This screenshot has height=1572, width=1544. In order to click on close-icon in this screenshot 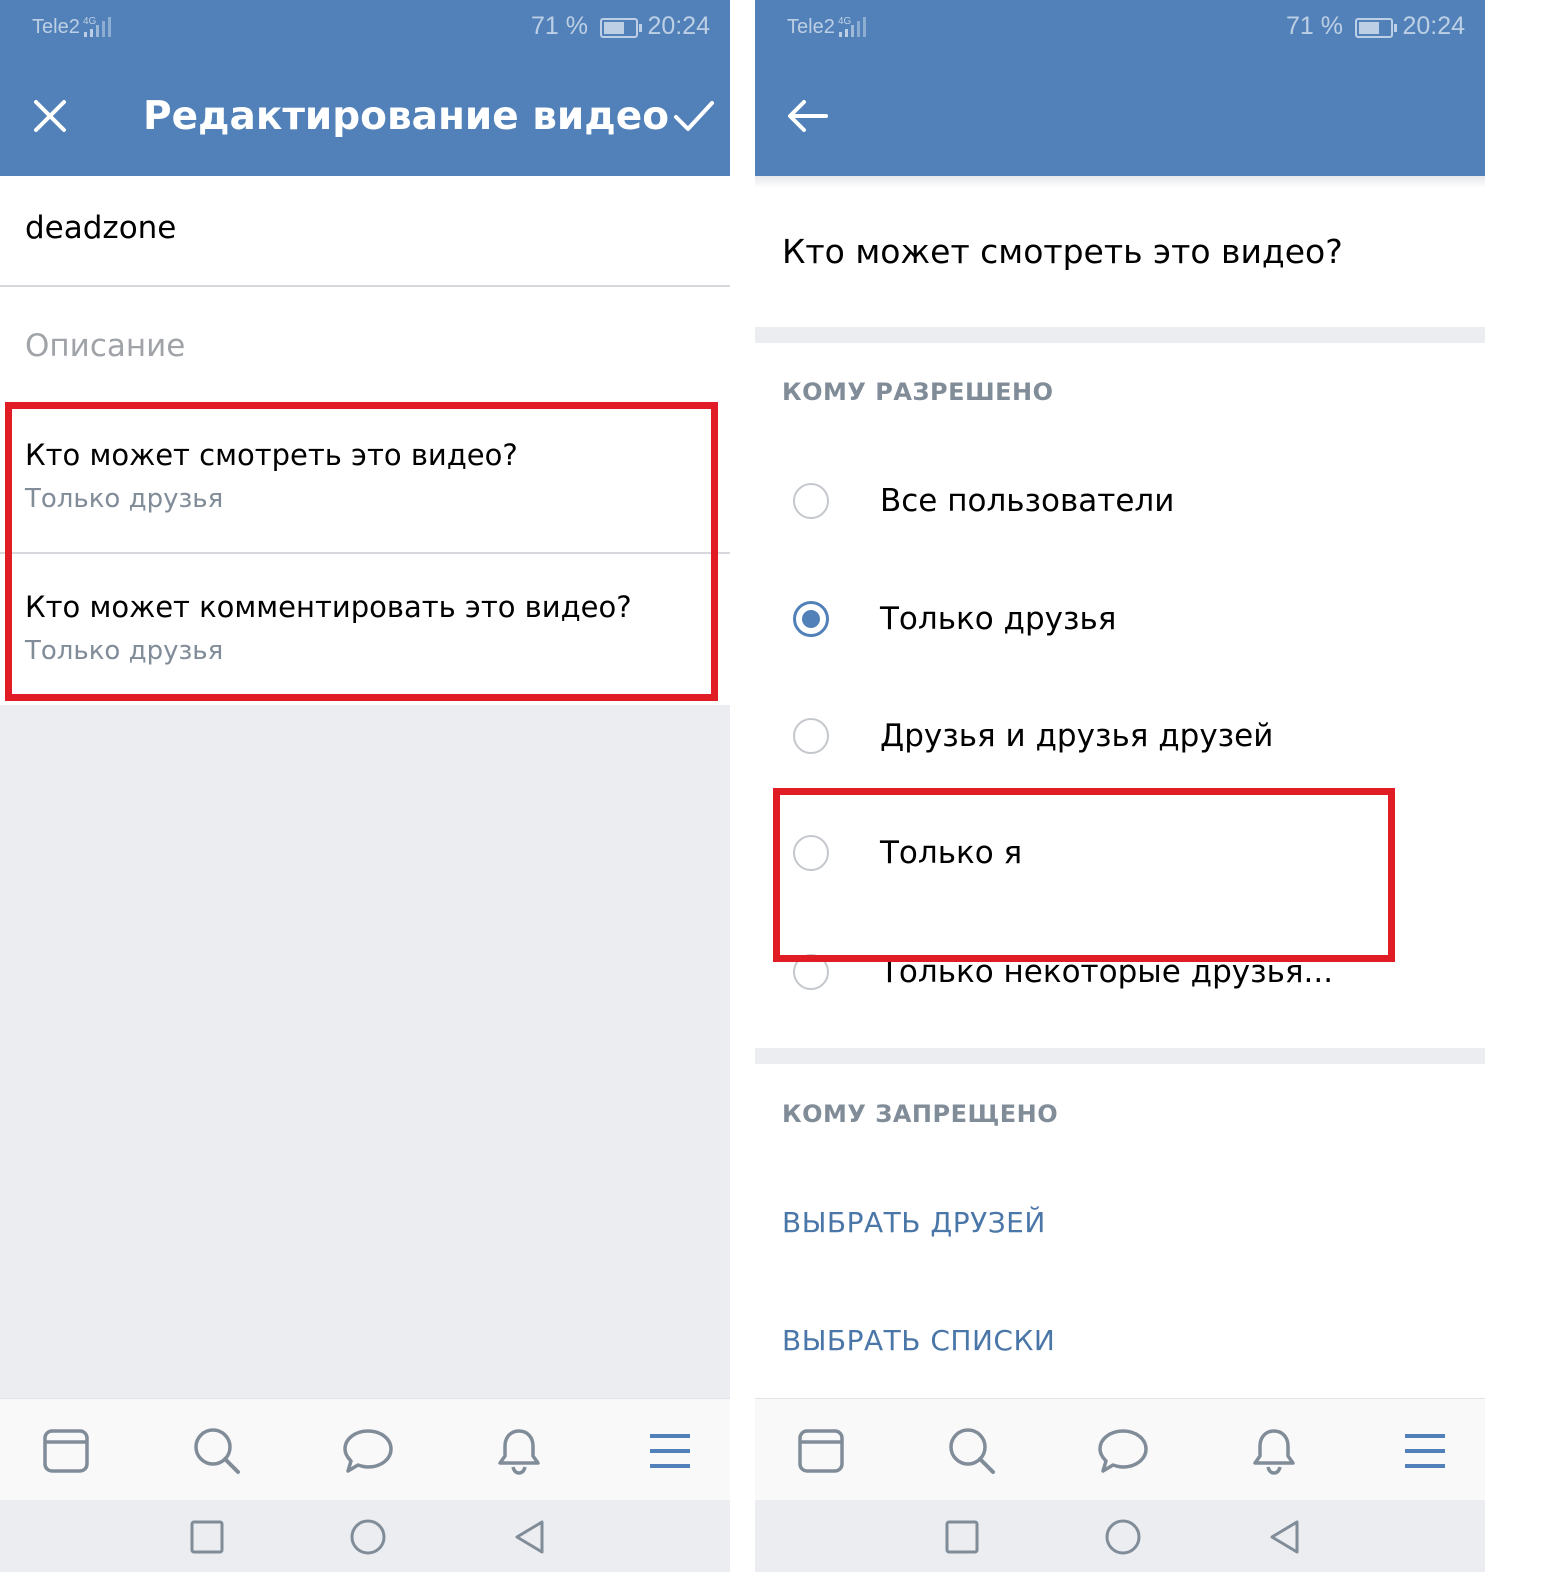, I will do `click(50, 116)`.